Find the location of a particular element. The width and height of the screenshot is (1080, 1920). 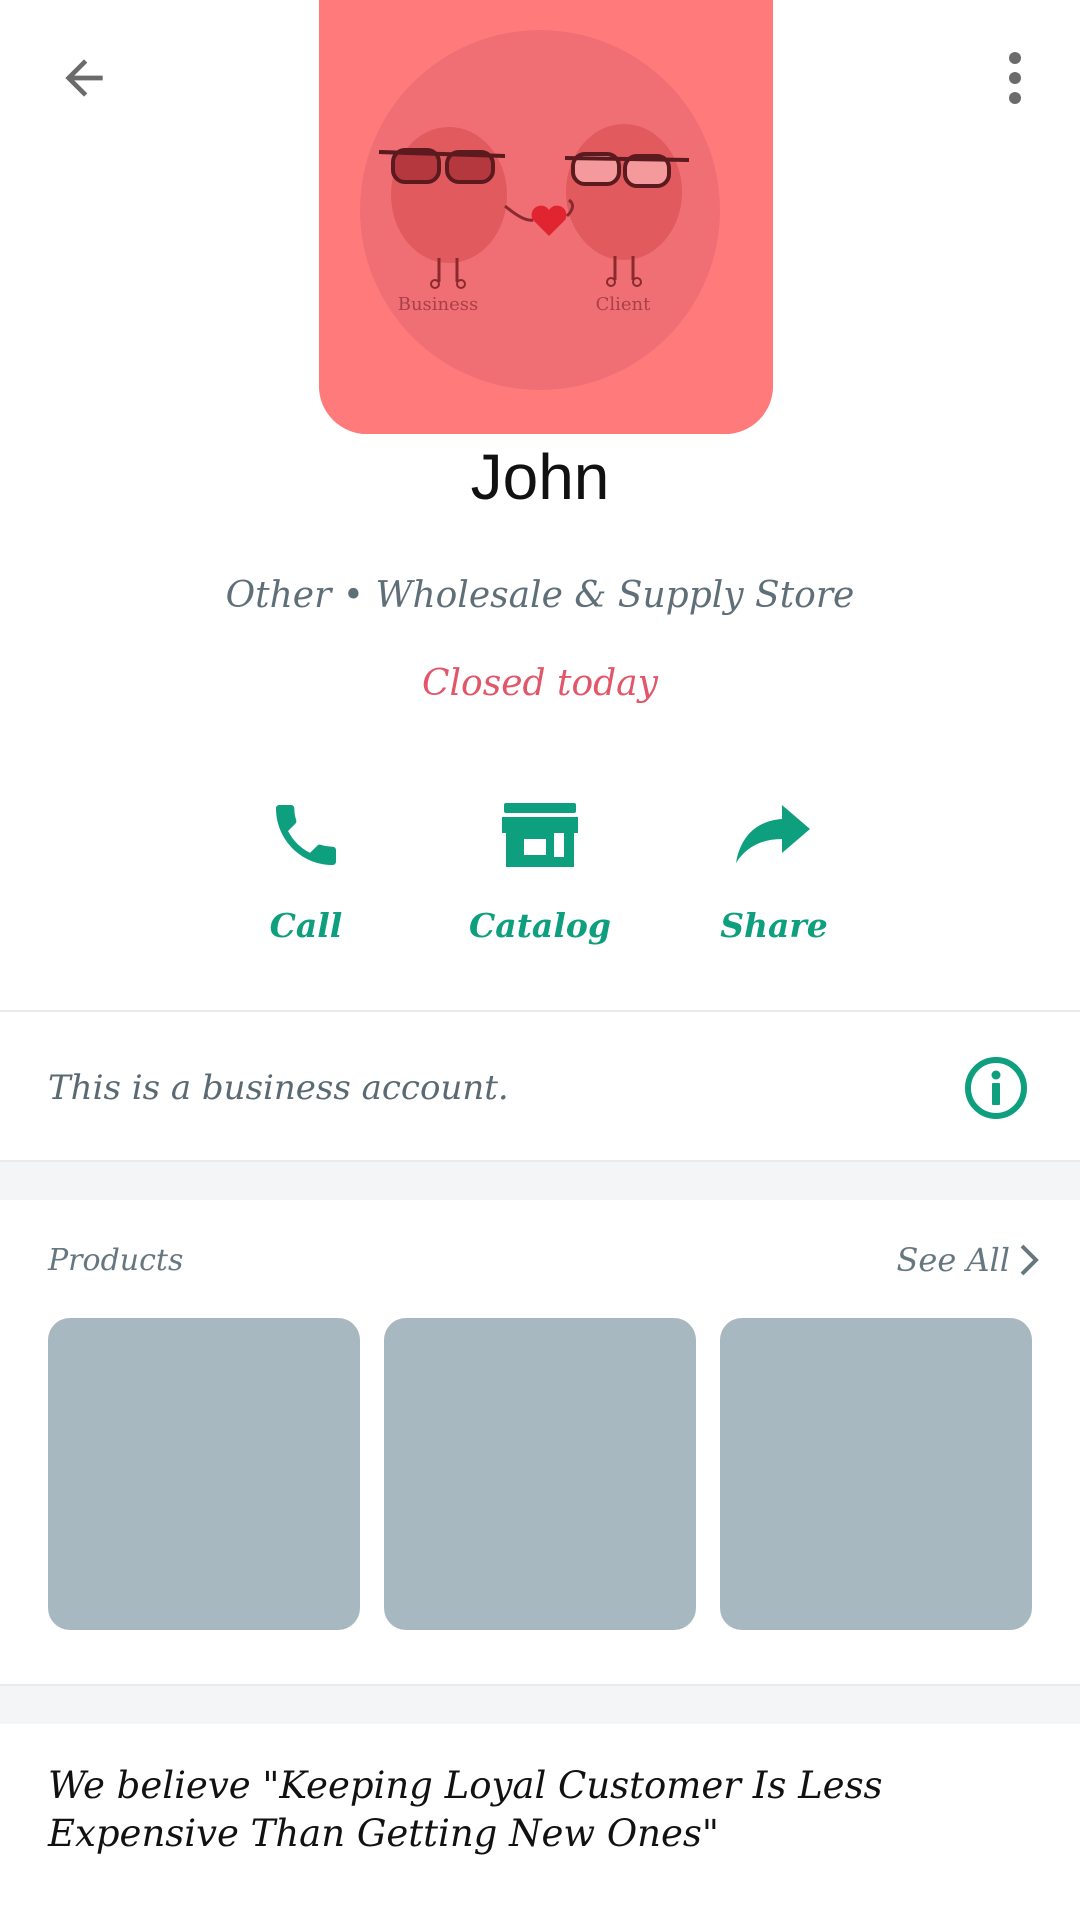

see-all-link: See All is located at coordinates (960, 1260).